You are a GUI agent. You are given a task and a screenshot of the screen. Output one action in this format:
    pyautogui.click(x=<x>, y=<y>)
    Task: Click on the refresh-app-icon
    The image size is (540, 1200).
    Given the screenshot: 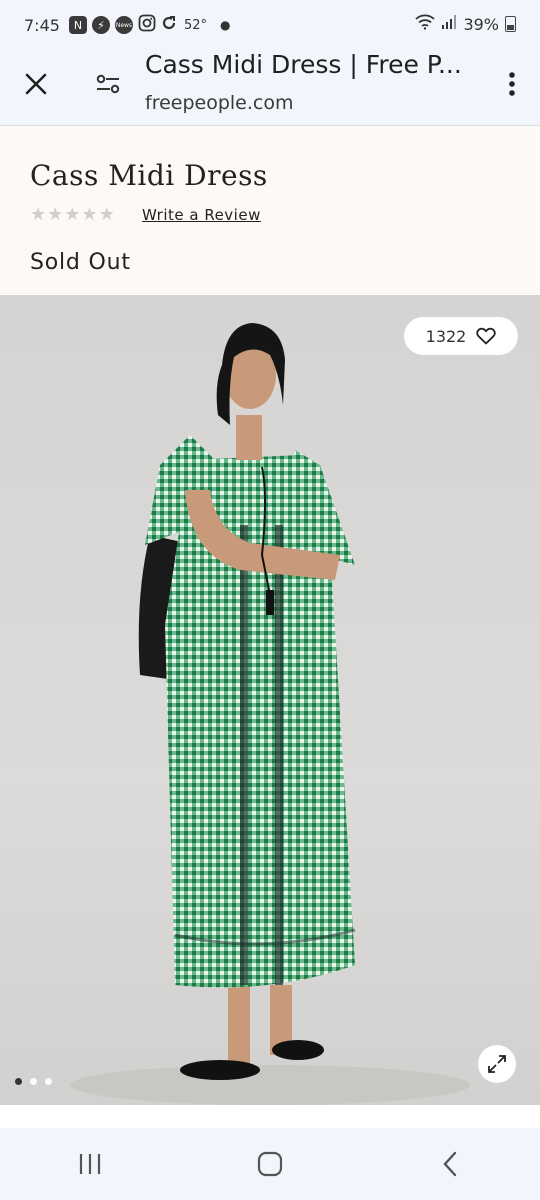 What is the action you would take?
    pyautogui.click(x=169, y=25)
    